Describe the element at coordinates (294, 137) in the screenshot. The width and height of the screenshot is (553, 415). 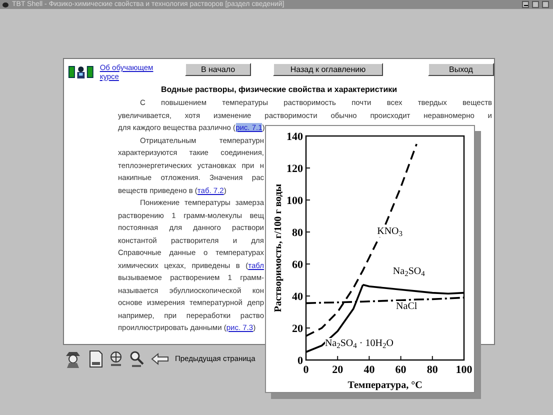
I see `y-tick-label: 140` at that location.